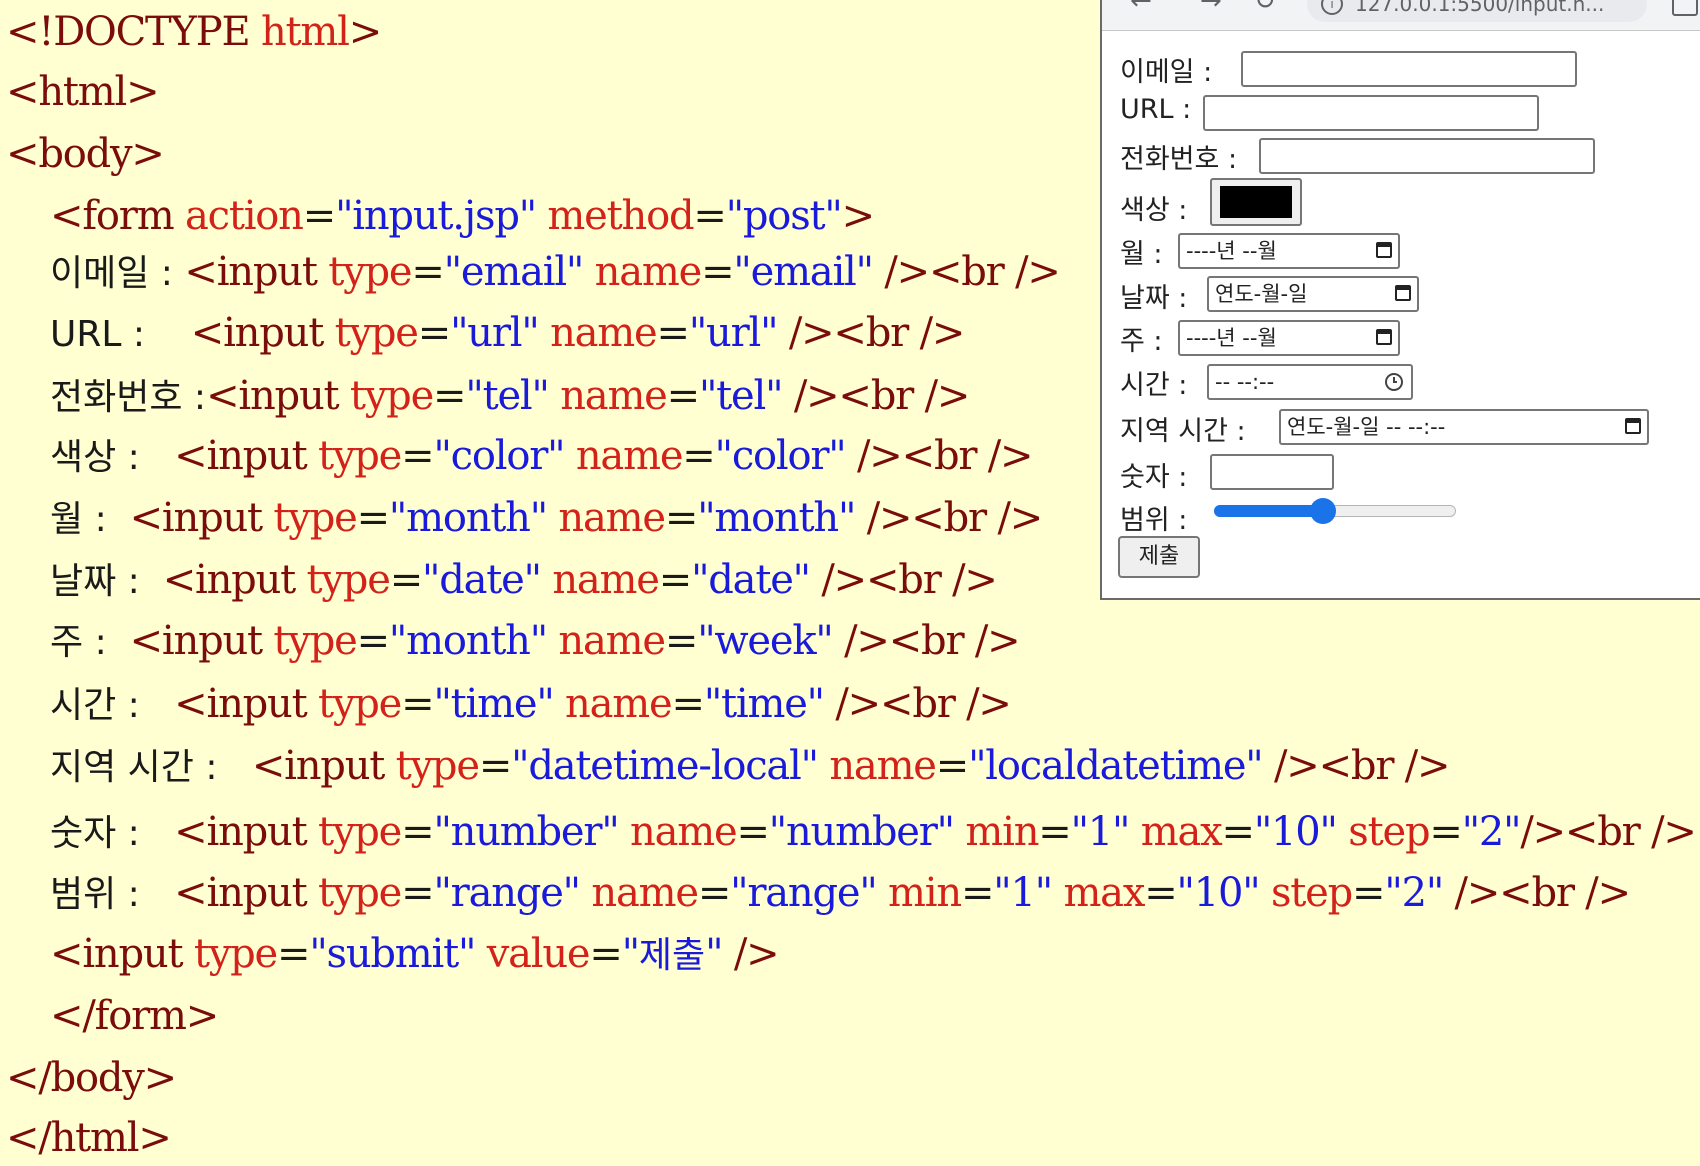 Image resolution: width=1700 pixels, height=1166 pixels. I want to click on code-label: 전화번호 :, so click(128, 397).